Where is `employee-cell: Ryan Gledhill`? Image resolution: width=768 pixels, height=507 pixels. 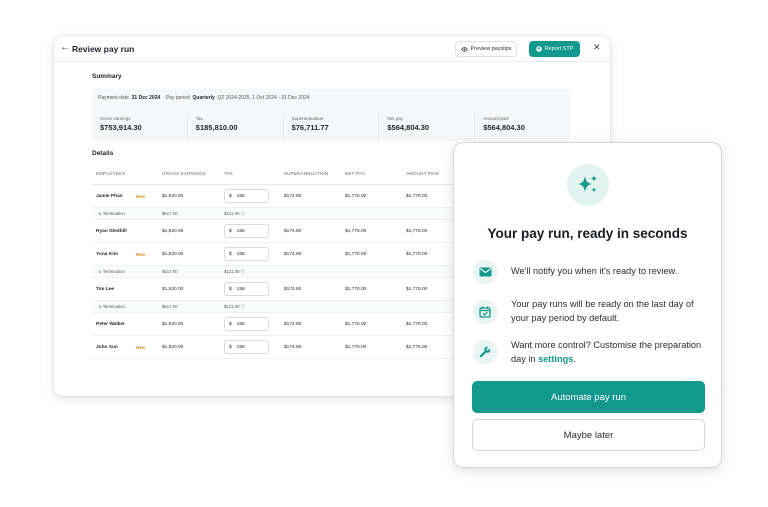
employee-cell: Ryan Gledhill is located at coordinates (125, 231).